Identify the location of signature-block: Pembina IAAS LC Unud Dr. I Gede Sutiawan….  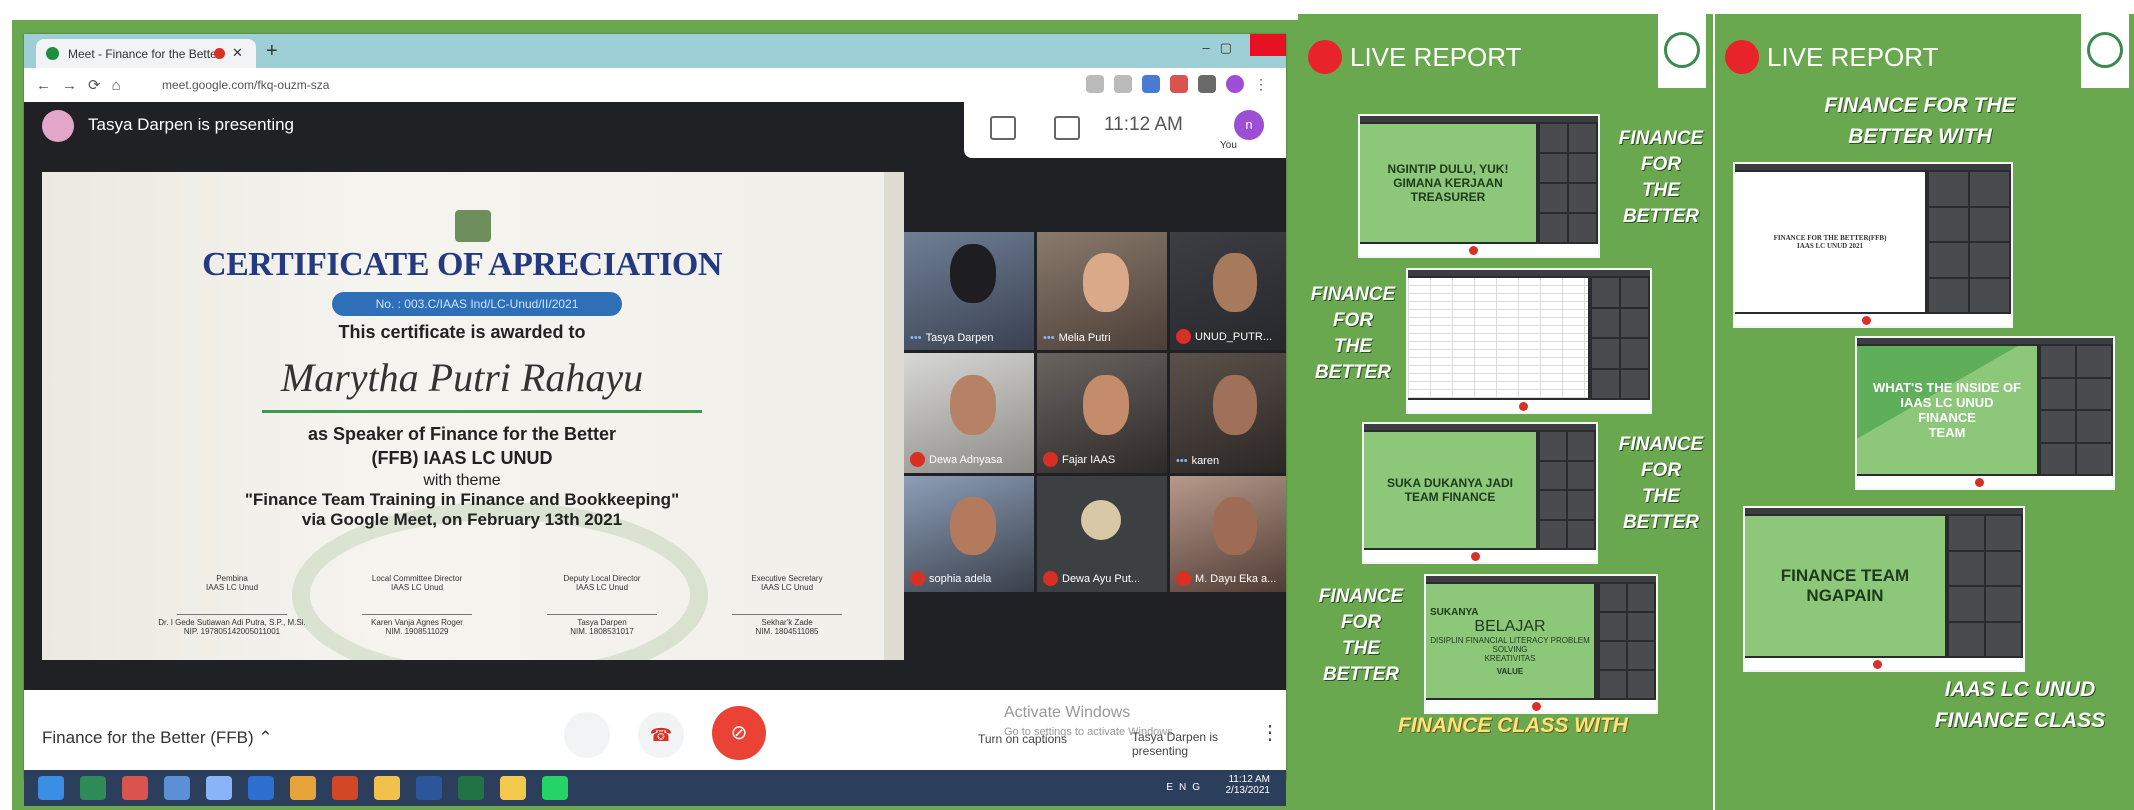
(232, 605).